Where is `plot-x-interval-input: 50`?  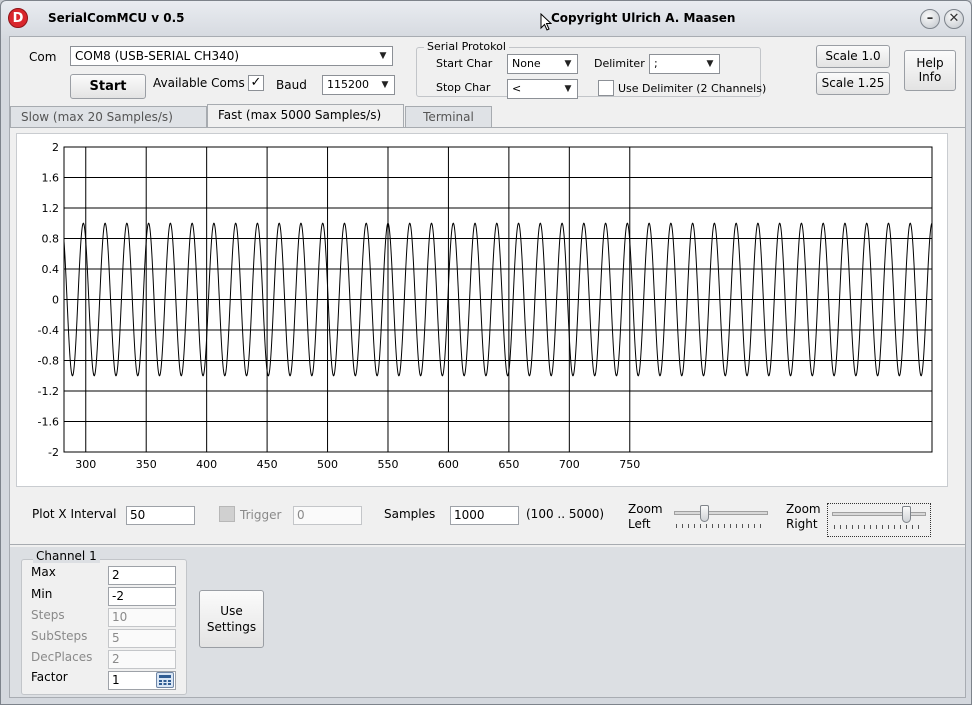
plot-x-interval-input: 50 is located at coordinates (160, 515).